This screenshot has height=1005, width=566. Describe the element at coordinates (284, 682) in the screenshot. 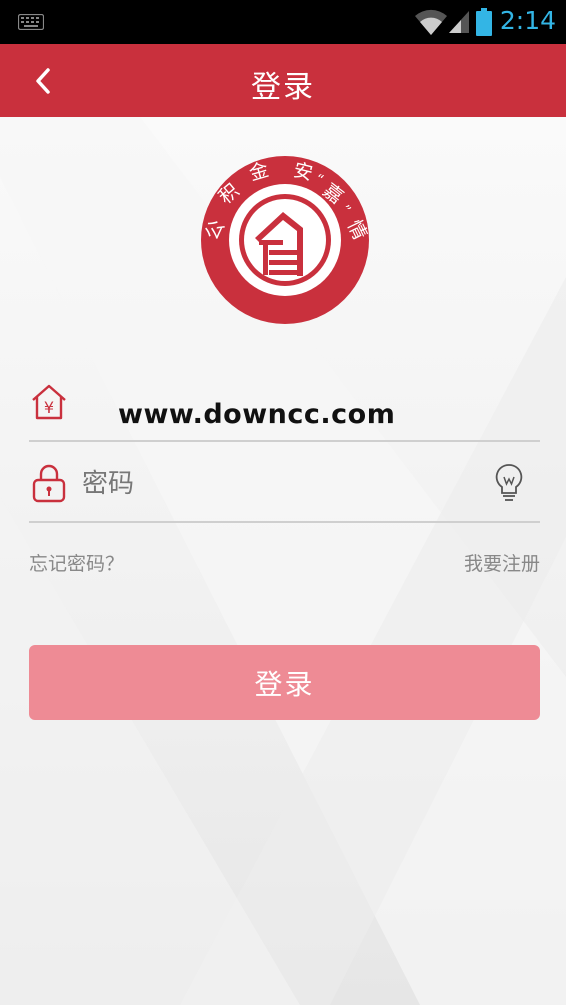

I see `login-button: 登录` at that location.